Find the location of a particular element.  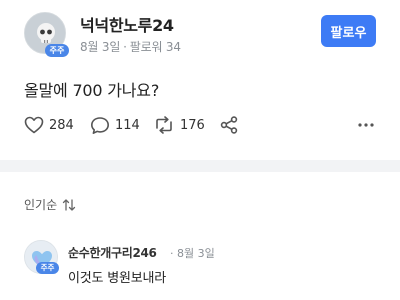

like-button: 284 is located at coordinates (49, 125).